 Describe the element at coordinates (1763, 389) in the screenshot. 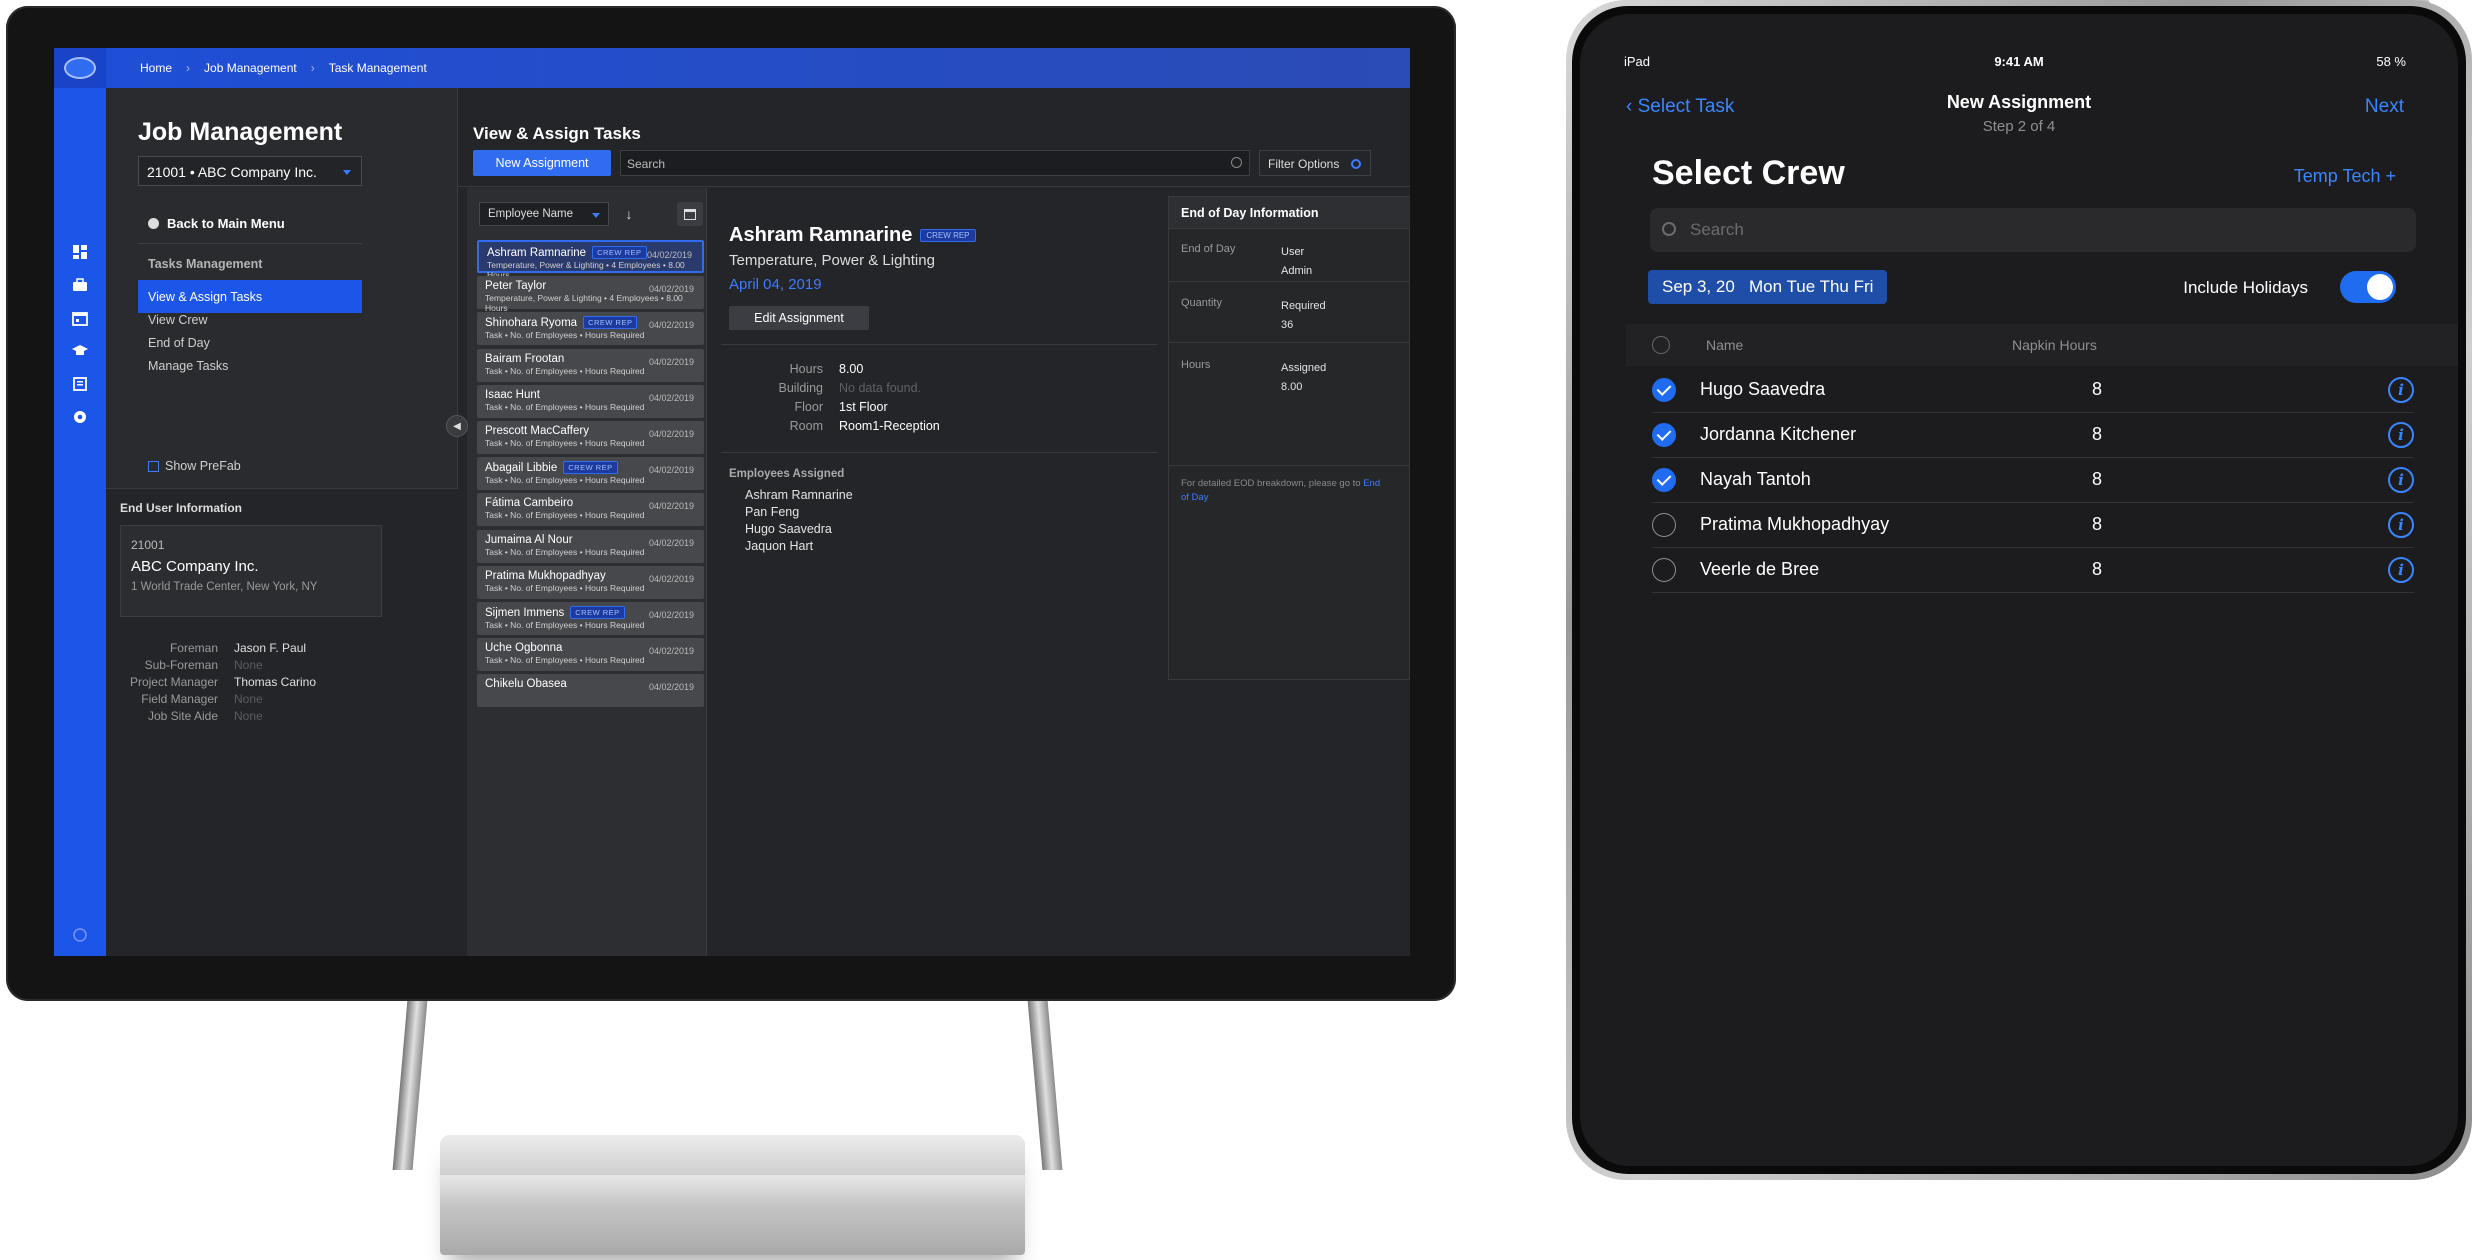

I see `crew-name: Hugo Saavedra` at that location.